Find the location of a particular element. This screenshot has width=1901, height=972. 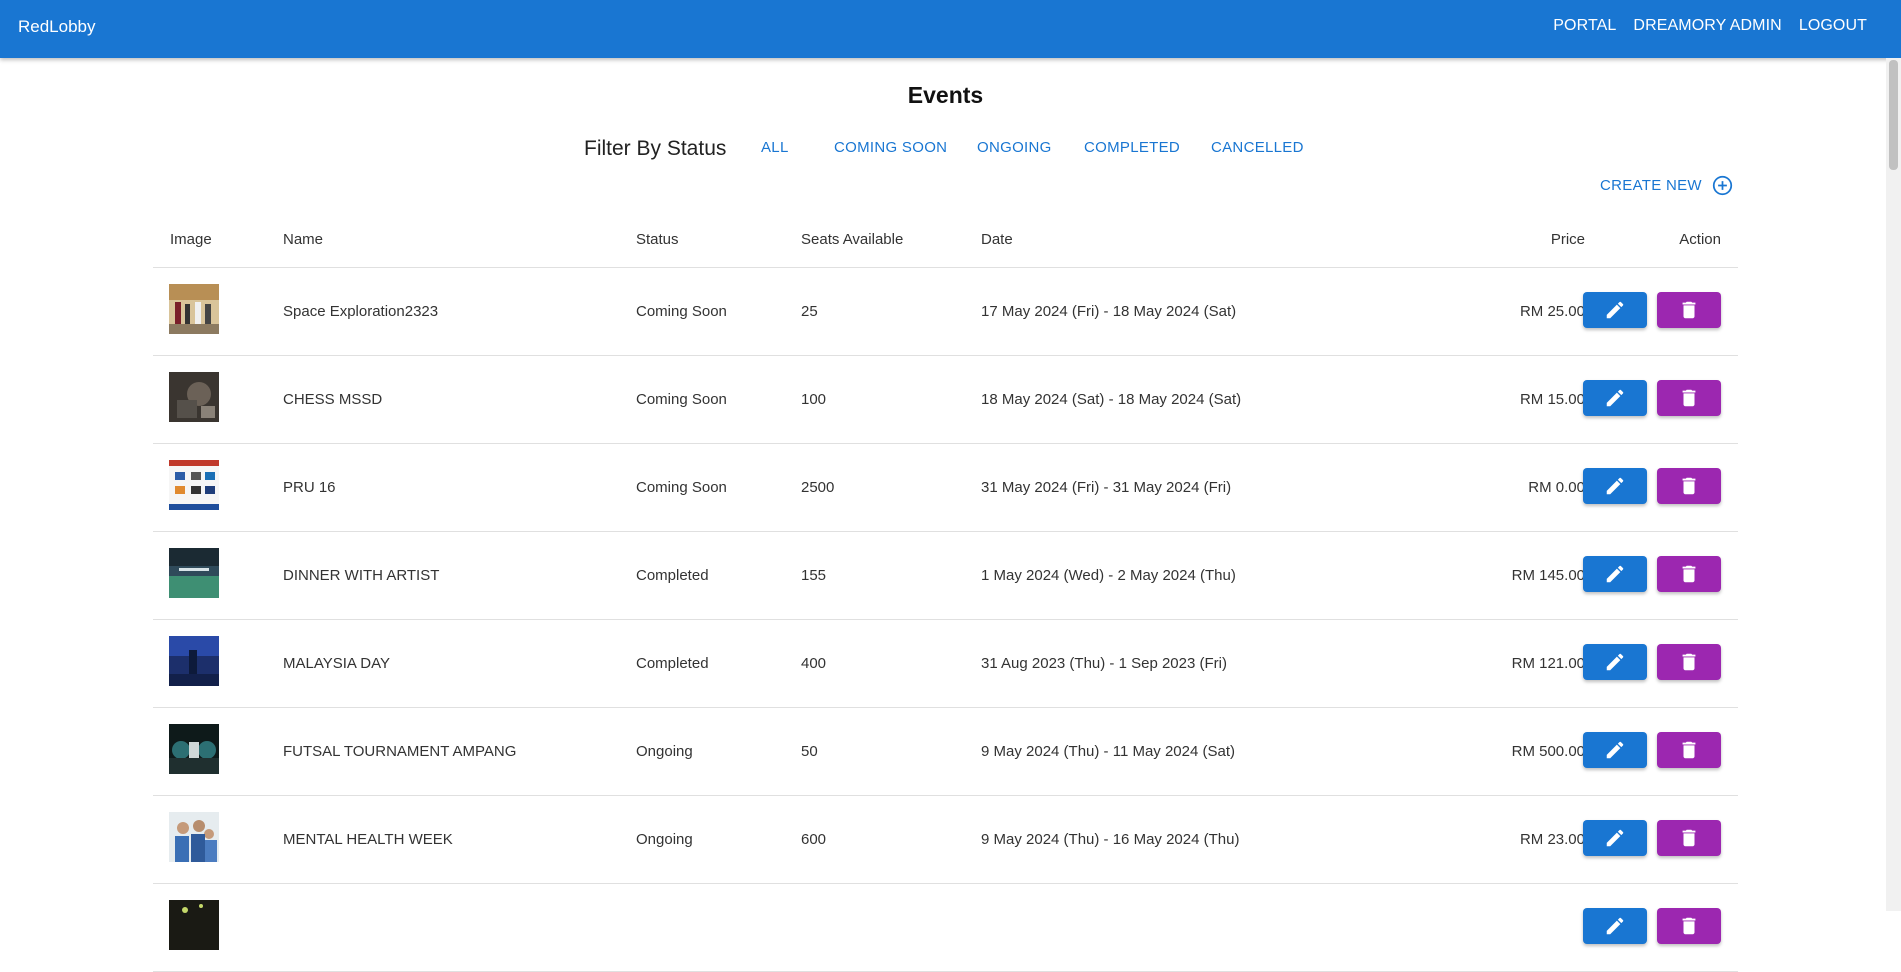

filter-coming-soon-button: COMING SOON is located at coordinates (890, 147).